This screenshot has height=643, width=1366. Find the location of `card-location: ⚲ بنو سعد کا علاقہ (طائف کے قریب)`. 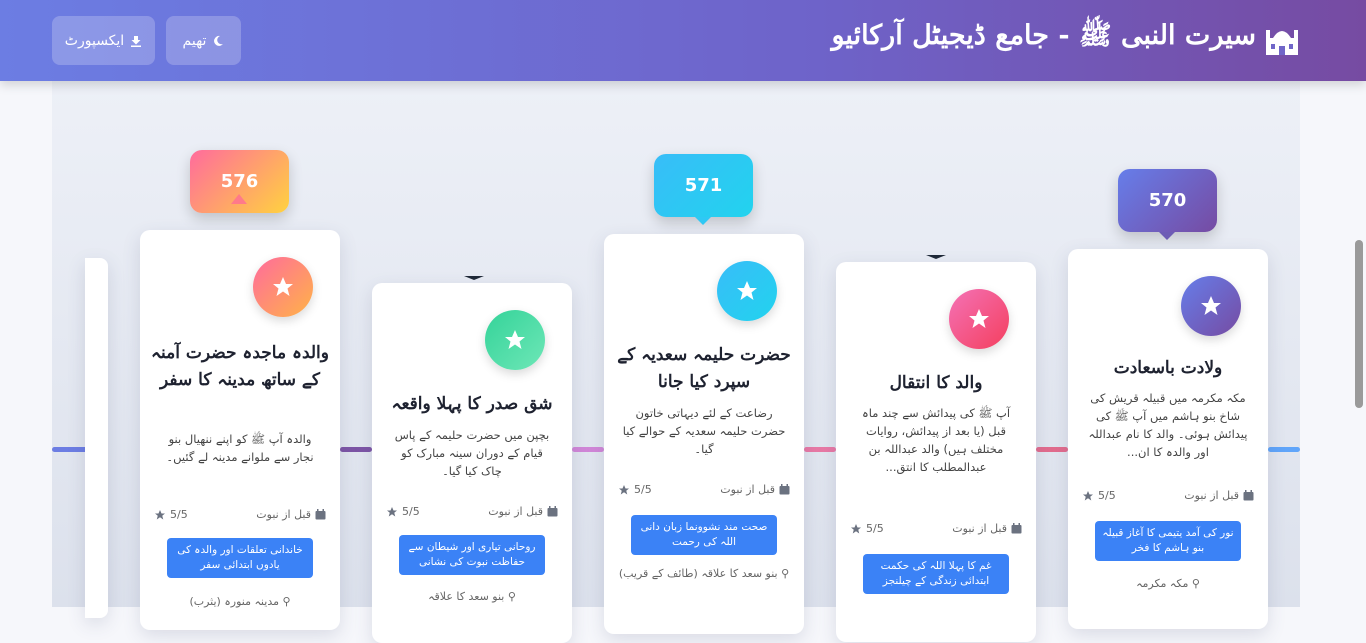

card-location: ⚲ بنو سعد کا علاقہ (طائف کے قریب) is located at coordinates (704, 573).